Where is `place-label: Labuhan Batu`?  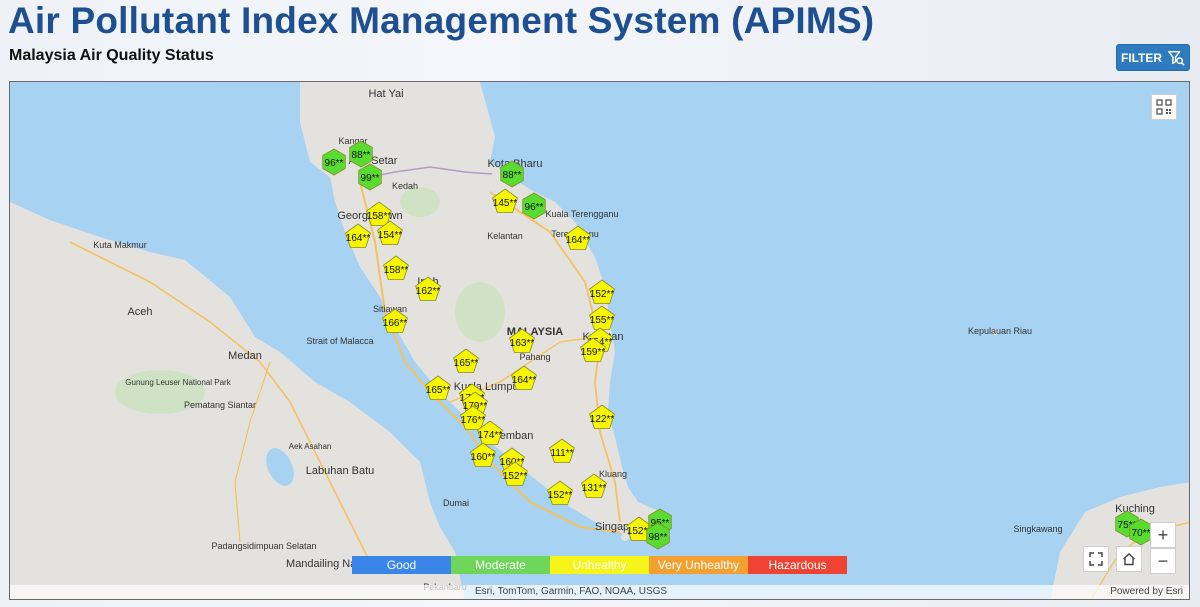
place-label: Labuhan Batu is located at coordinates (340, 471).